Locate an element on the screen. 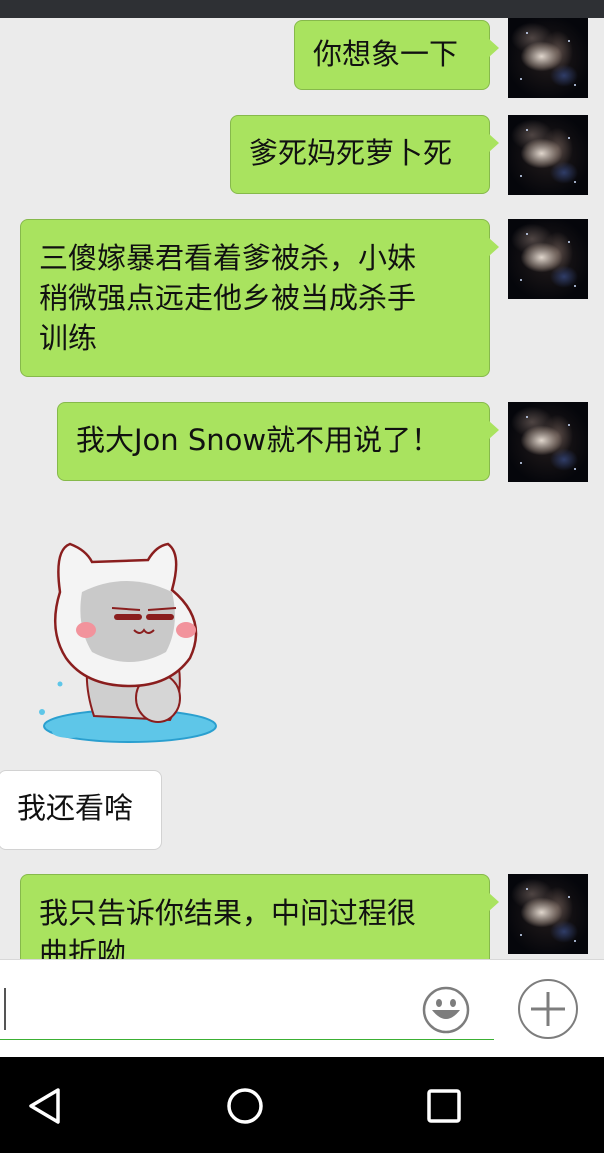  message-text-line: 曲折呦 is located at coordinates (83, 947).